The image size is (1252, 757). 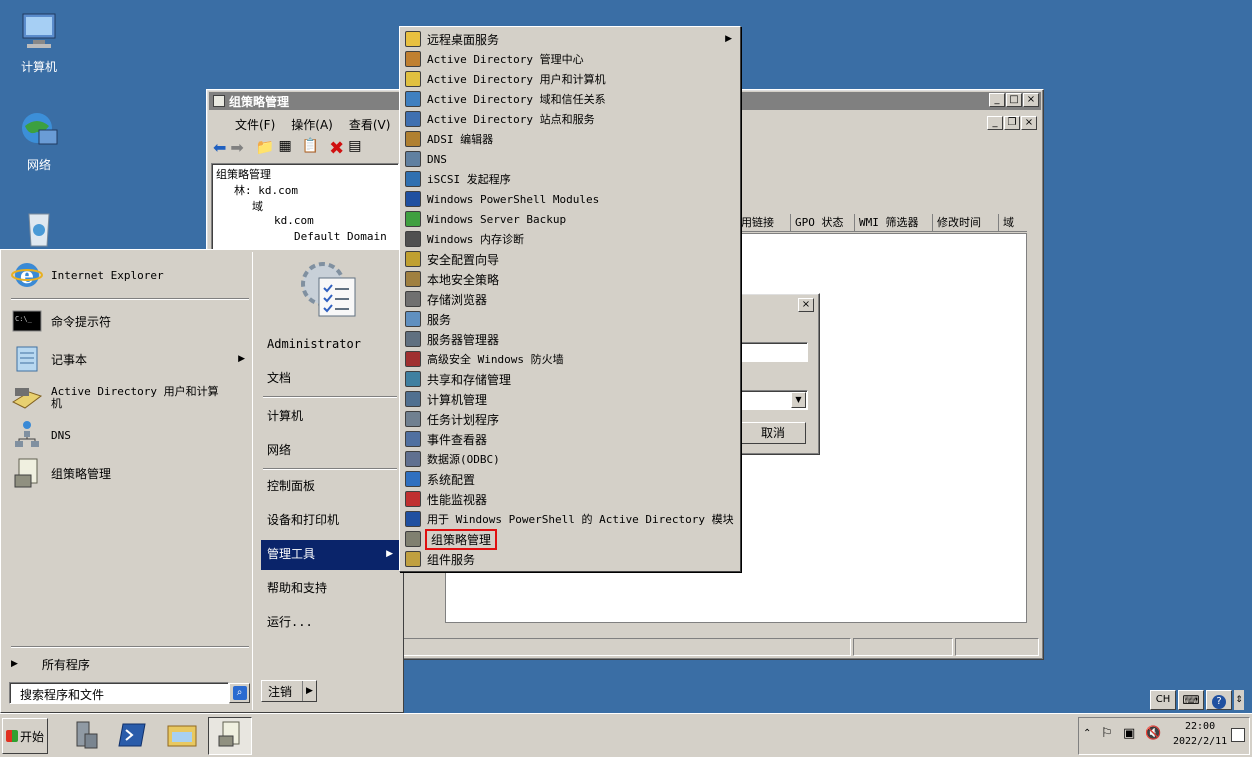 What do you see at coordinates (310, 148) in the screenshot?
I see `clipboard-icon: 📋` at bounding box center [310, 148].